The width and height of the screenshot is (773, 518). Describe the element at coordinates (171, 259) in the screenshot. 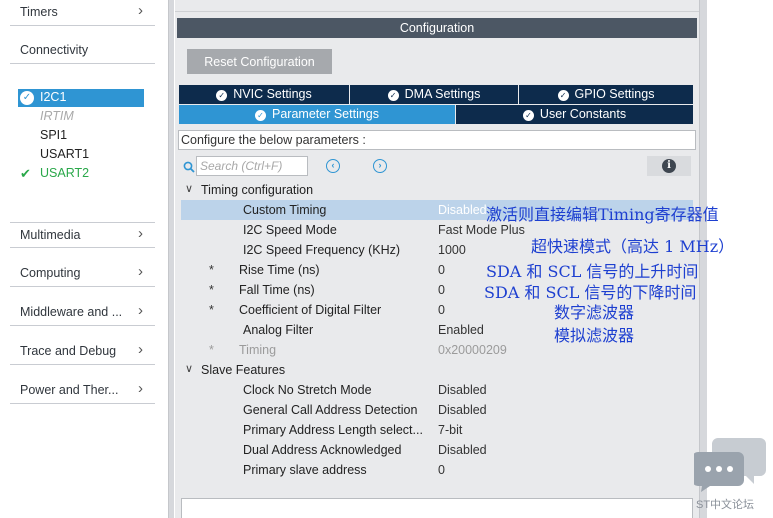

I see `sidebar-splitter` at that location.